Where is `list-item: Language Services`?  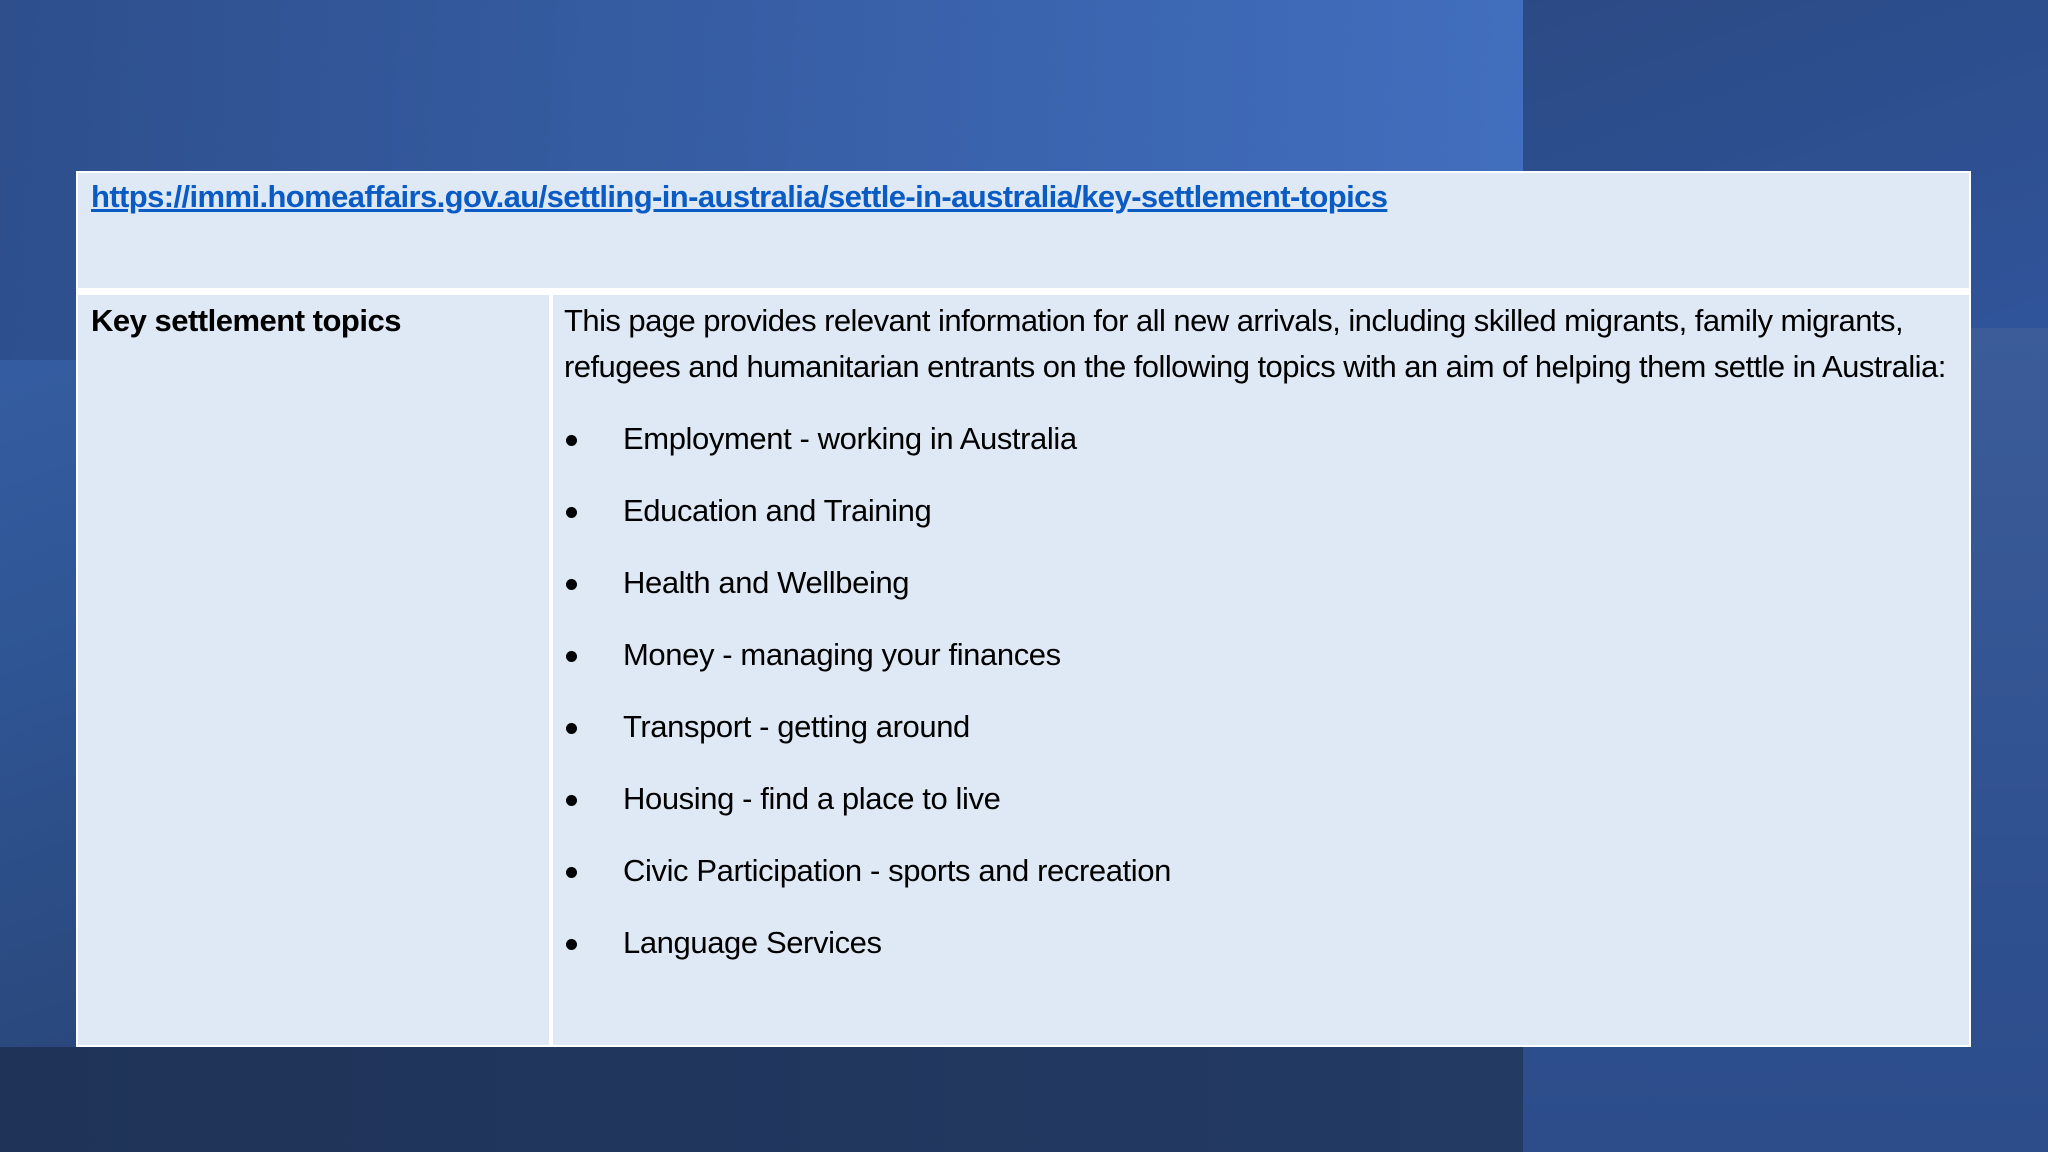 list-item: Language Services is located at coordinates (1256, 956).